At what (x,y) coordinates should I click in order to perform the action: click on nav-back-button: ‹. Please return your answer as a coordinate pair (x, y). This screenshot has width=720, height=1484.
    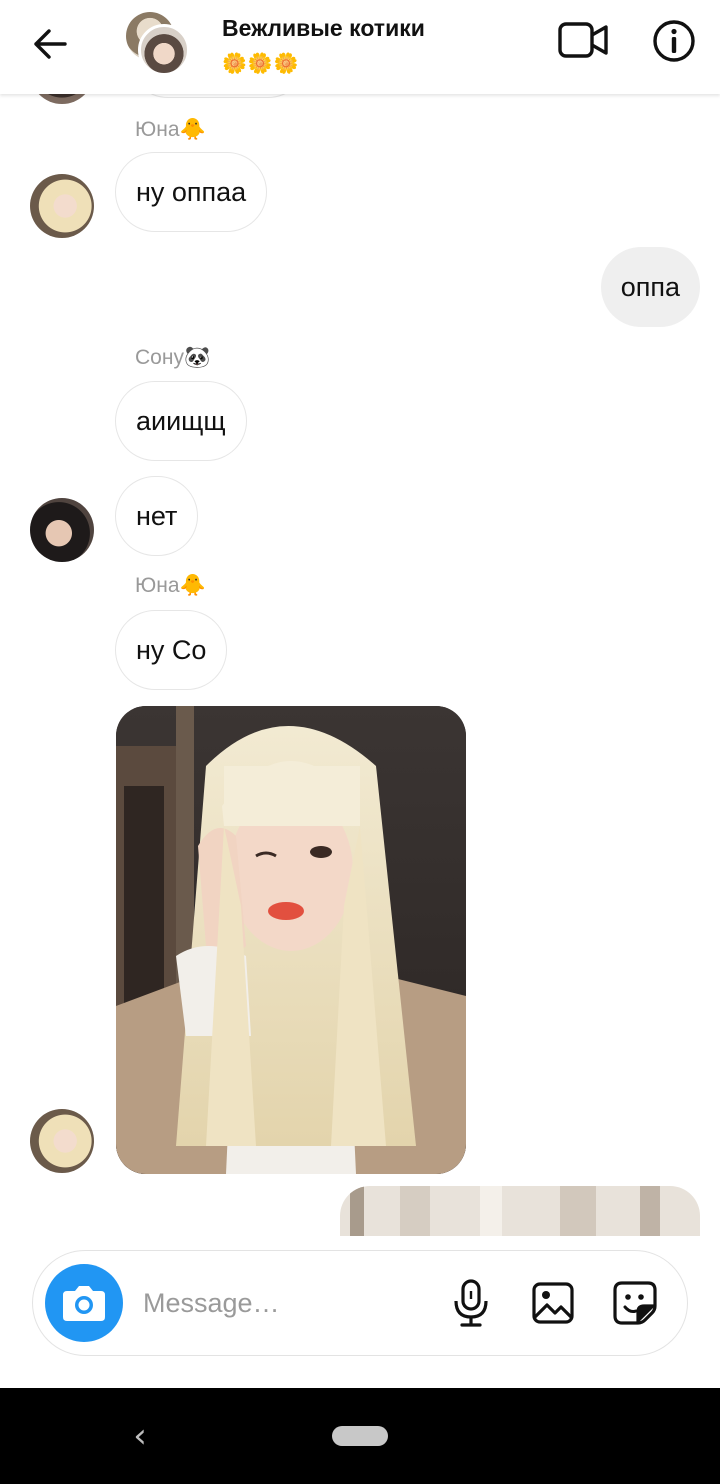
    Looking at the image, I should click on (140, 1436).